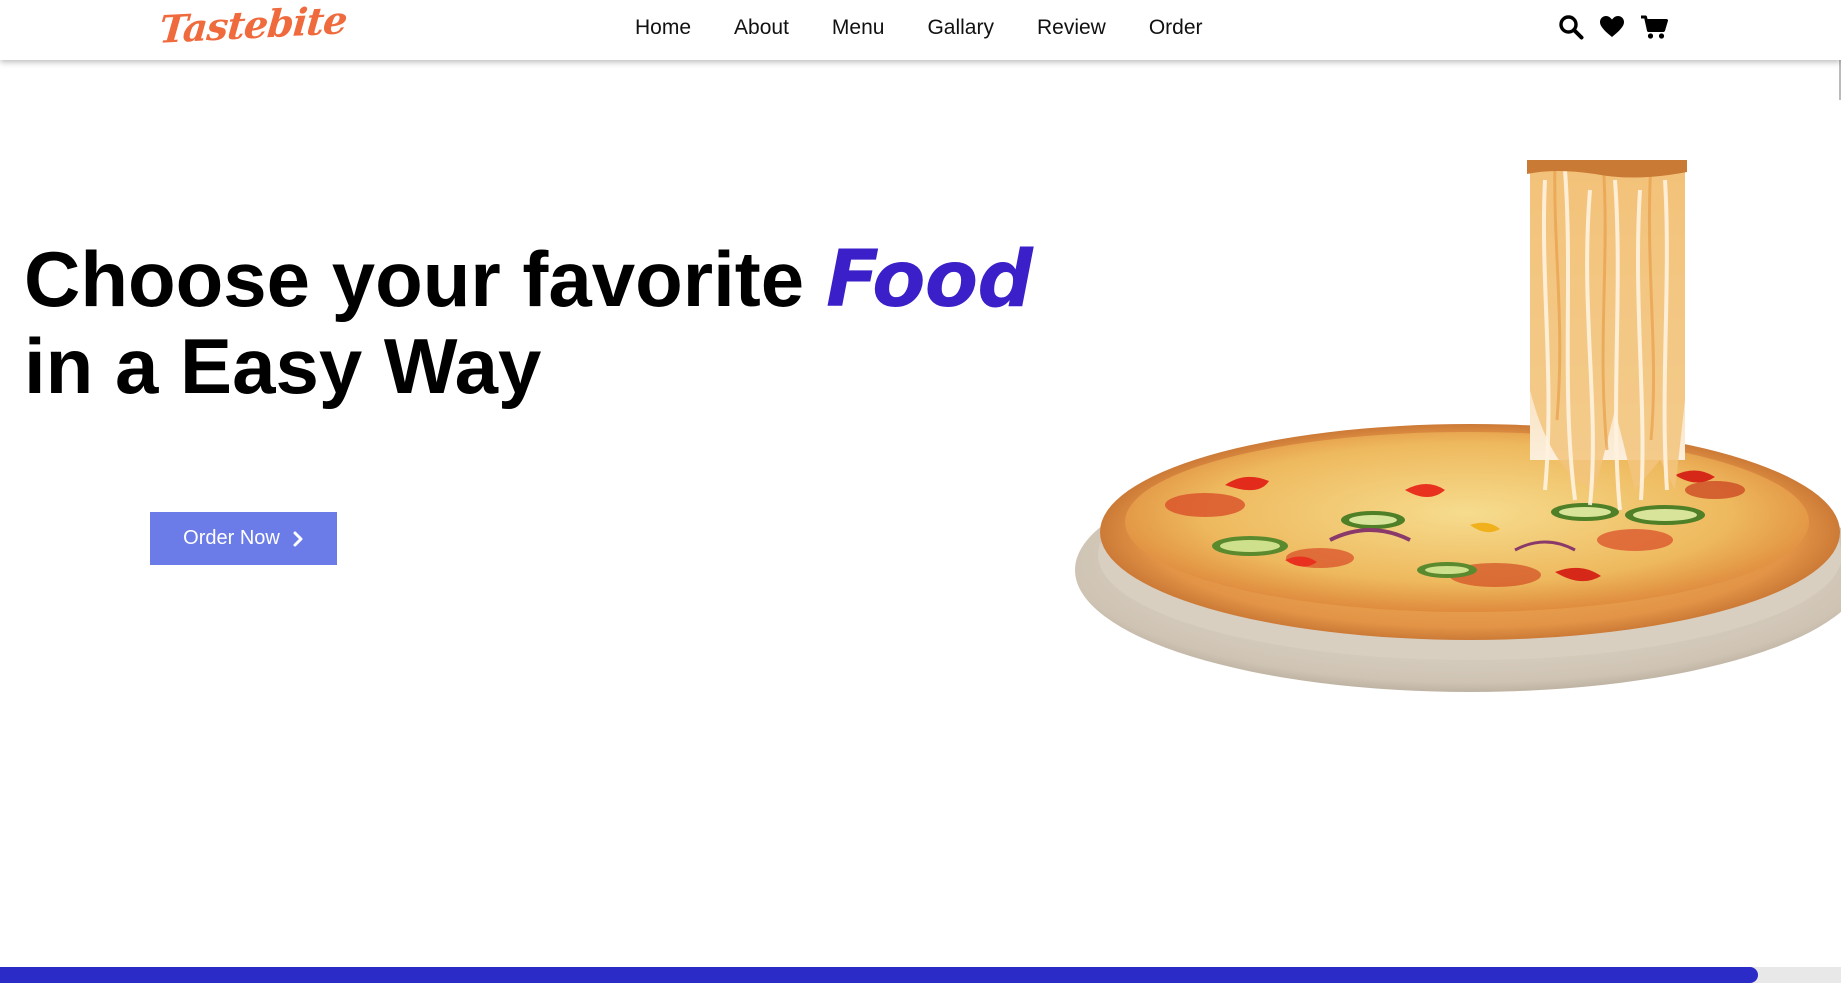  I want to click on order-now-label: Order Now, so click(231, 538).